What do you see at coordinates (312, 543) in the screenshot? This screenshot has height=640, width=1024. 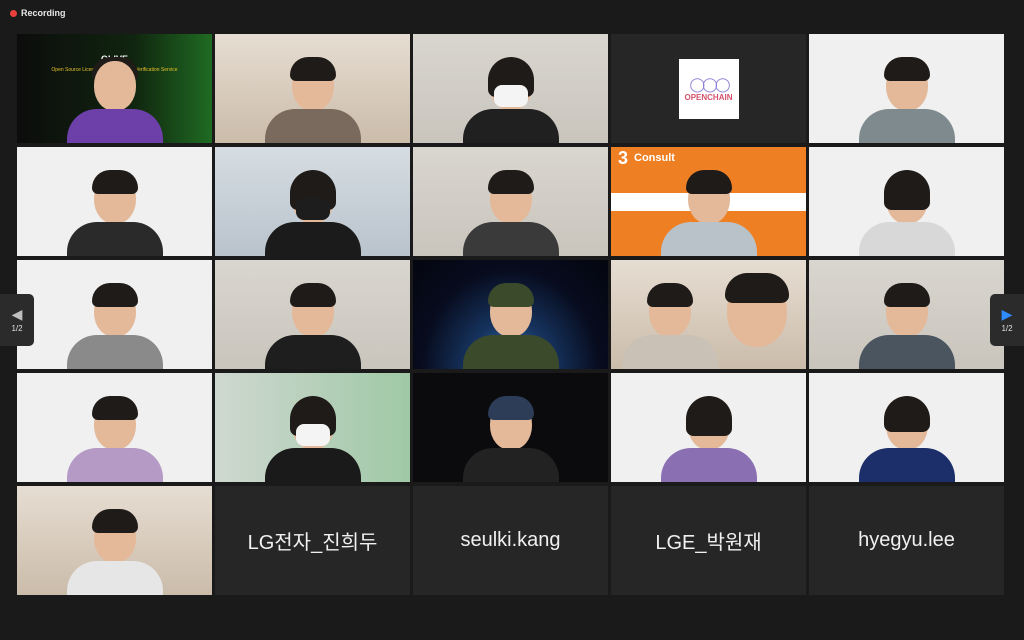 I see `participant-name: LG전자_진희두` at bounding box center [312, 543].